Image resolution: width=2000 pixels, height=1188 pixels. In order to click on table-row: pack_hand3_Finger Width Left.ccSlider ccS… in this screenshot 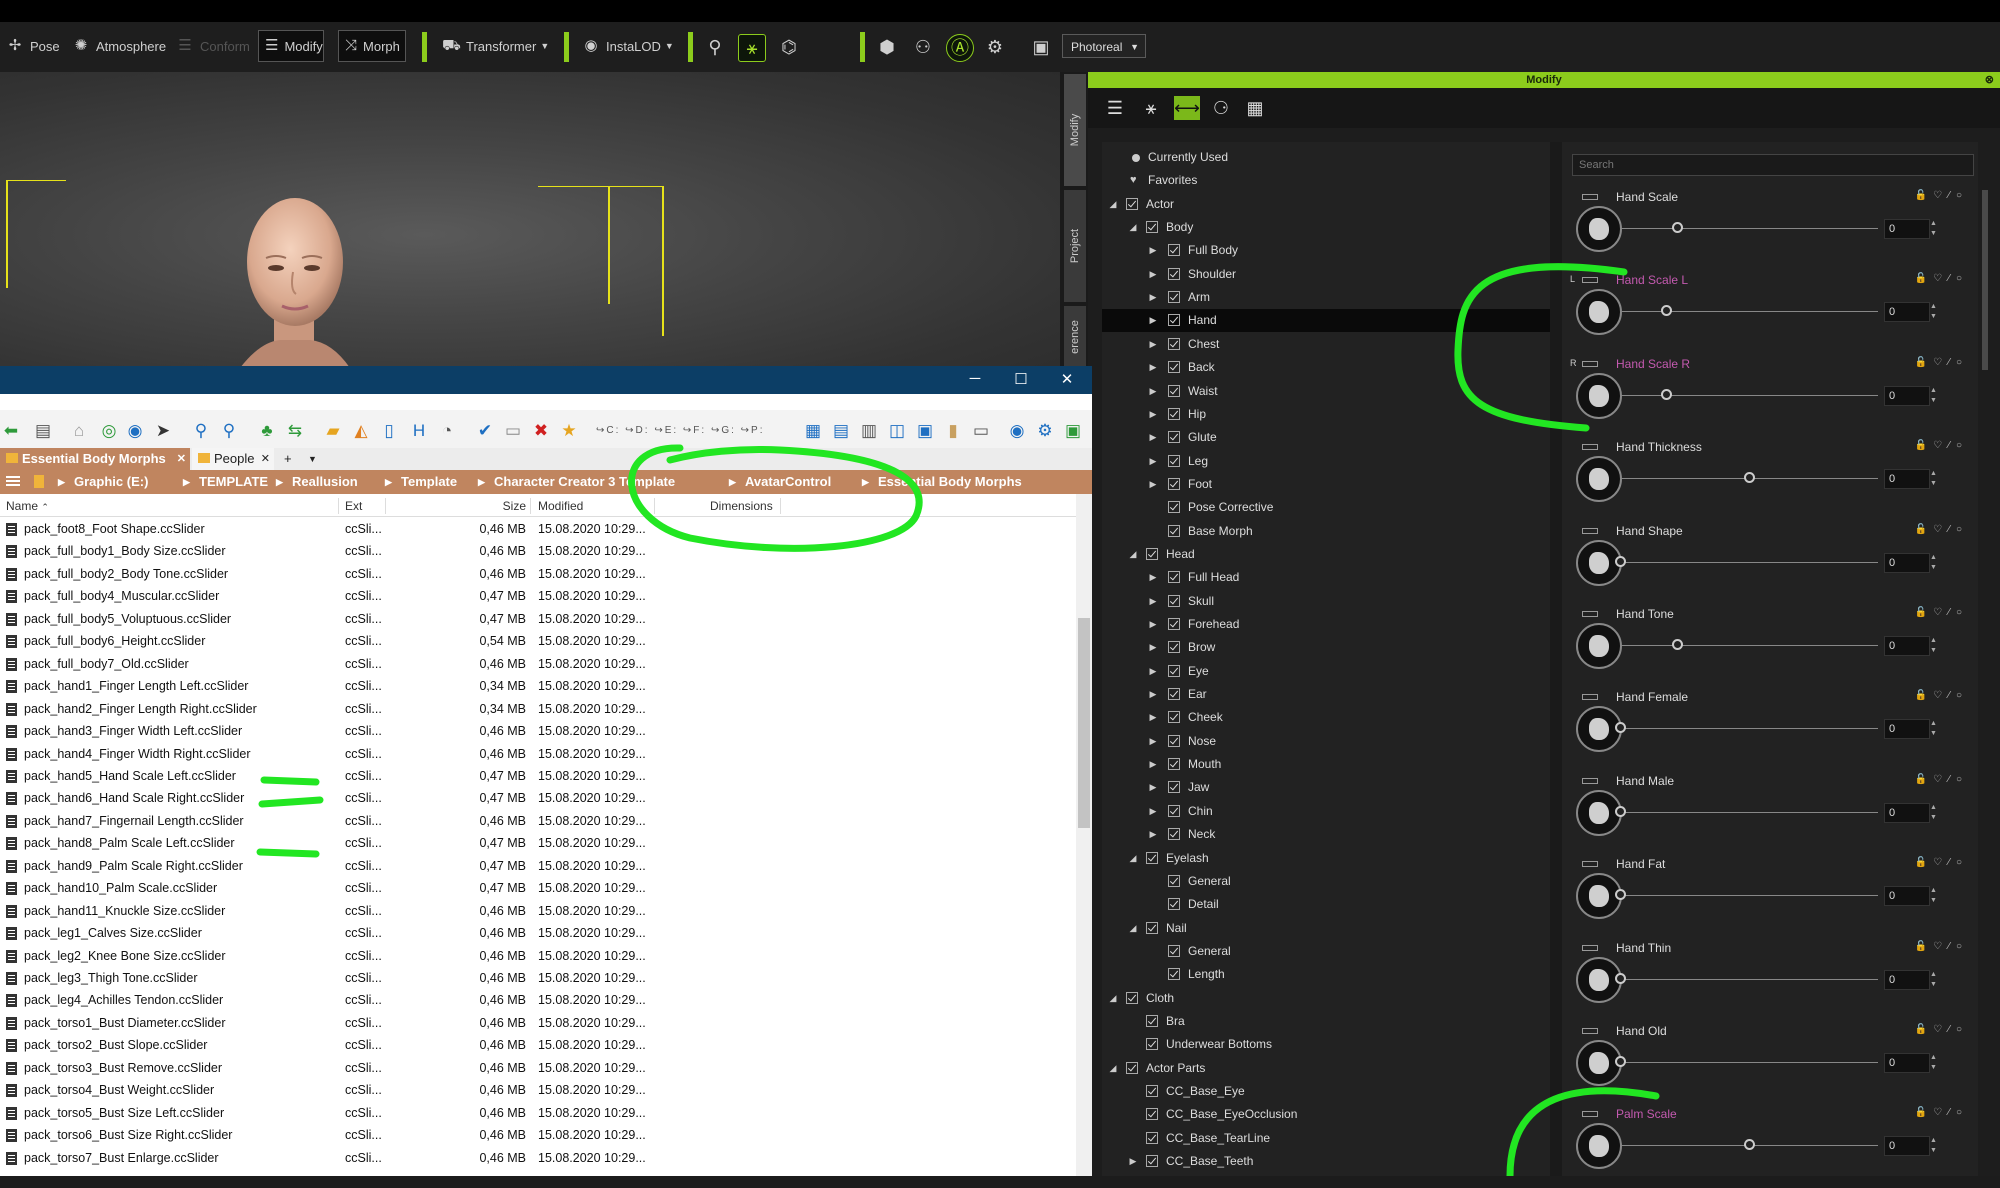, I will do `click(330, 731)`.